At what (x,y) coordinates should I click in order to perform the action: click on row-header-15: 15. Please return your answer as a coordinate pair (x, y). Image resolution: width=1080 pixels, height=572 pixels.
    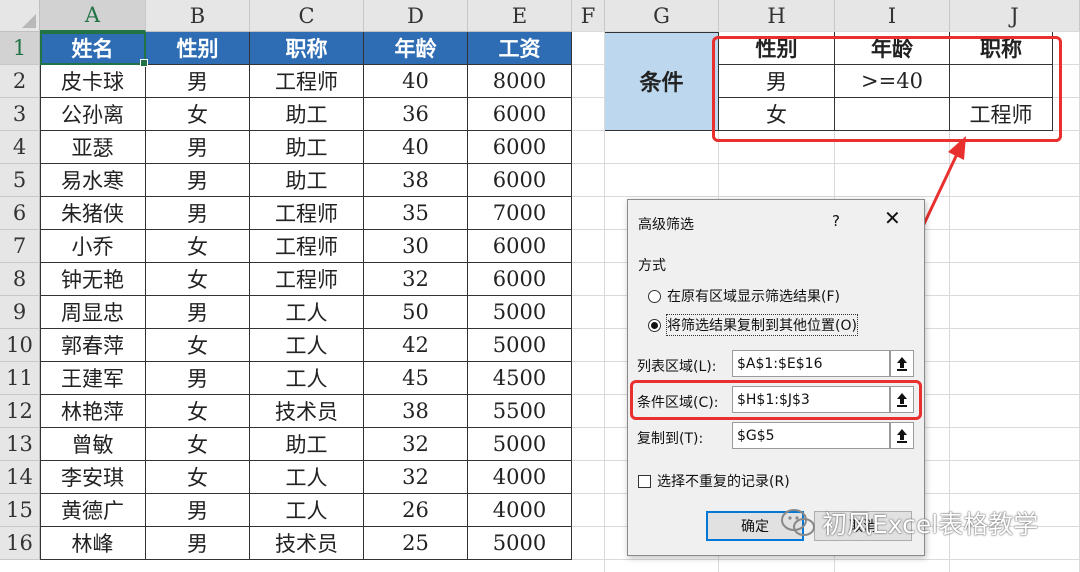
    Looking at the image, I should click on (20, 510).